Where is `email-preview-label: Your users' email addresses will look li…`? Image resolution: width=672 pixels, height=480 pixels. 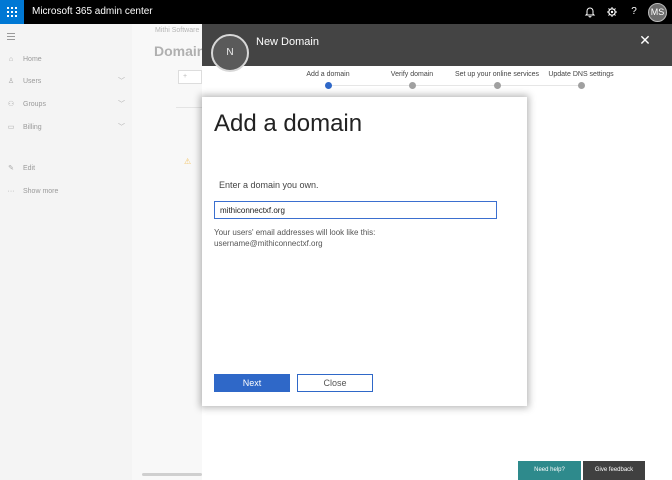
email-preview-label: Your users' email addresses will look li… is located at coordinates (295, 232).